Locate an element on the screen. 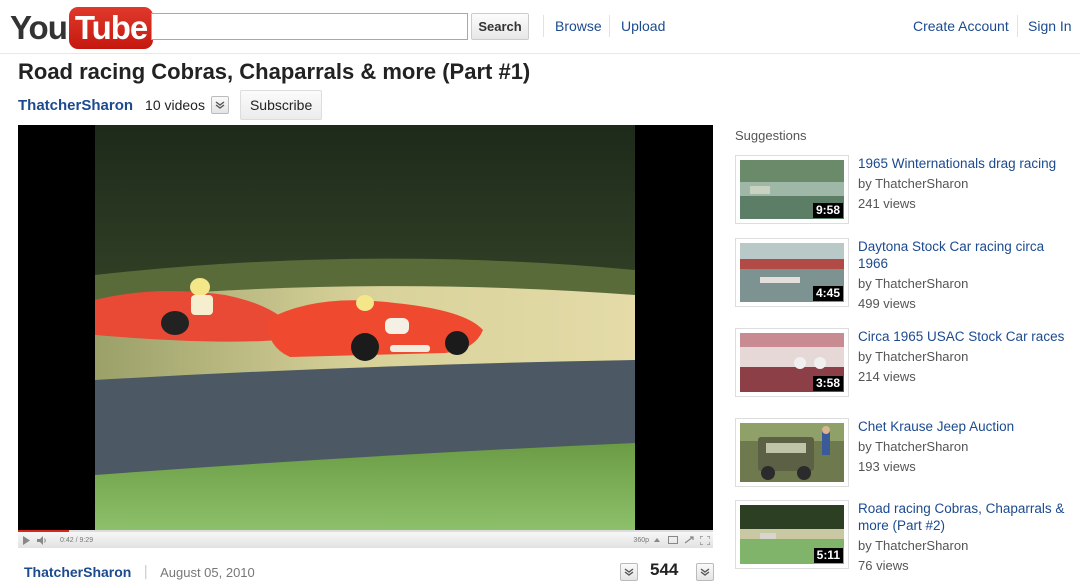 The height and width of the screenshot is (586, 1080). info-dropdown-button is located at coordinates (629, 572).